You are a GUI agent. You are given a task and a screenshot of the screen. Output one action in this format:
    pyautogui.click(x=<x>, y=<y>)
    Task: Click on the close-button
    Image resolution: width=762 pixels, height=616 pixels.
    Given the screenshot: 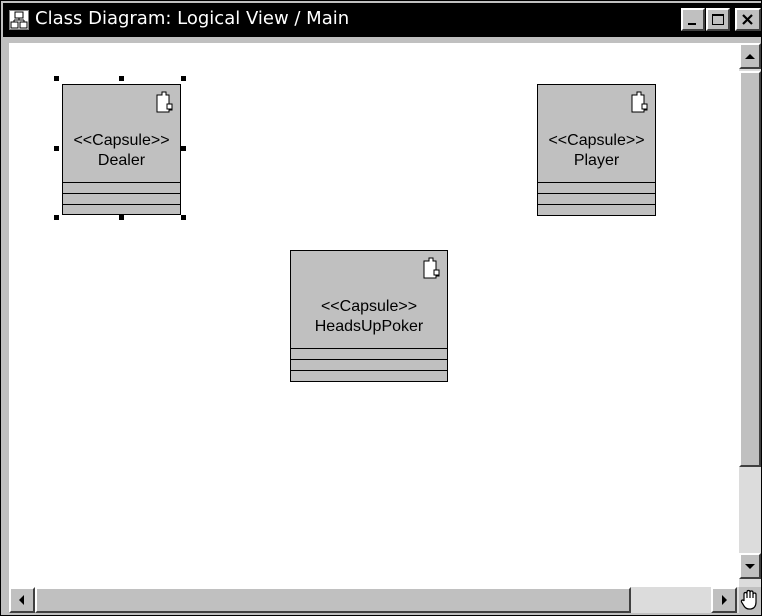 What is the action you would take?
    pyautogui.click(x=748, y=19)
    